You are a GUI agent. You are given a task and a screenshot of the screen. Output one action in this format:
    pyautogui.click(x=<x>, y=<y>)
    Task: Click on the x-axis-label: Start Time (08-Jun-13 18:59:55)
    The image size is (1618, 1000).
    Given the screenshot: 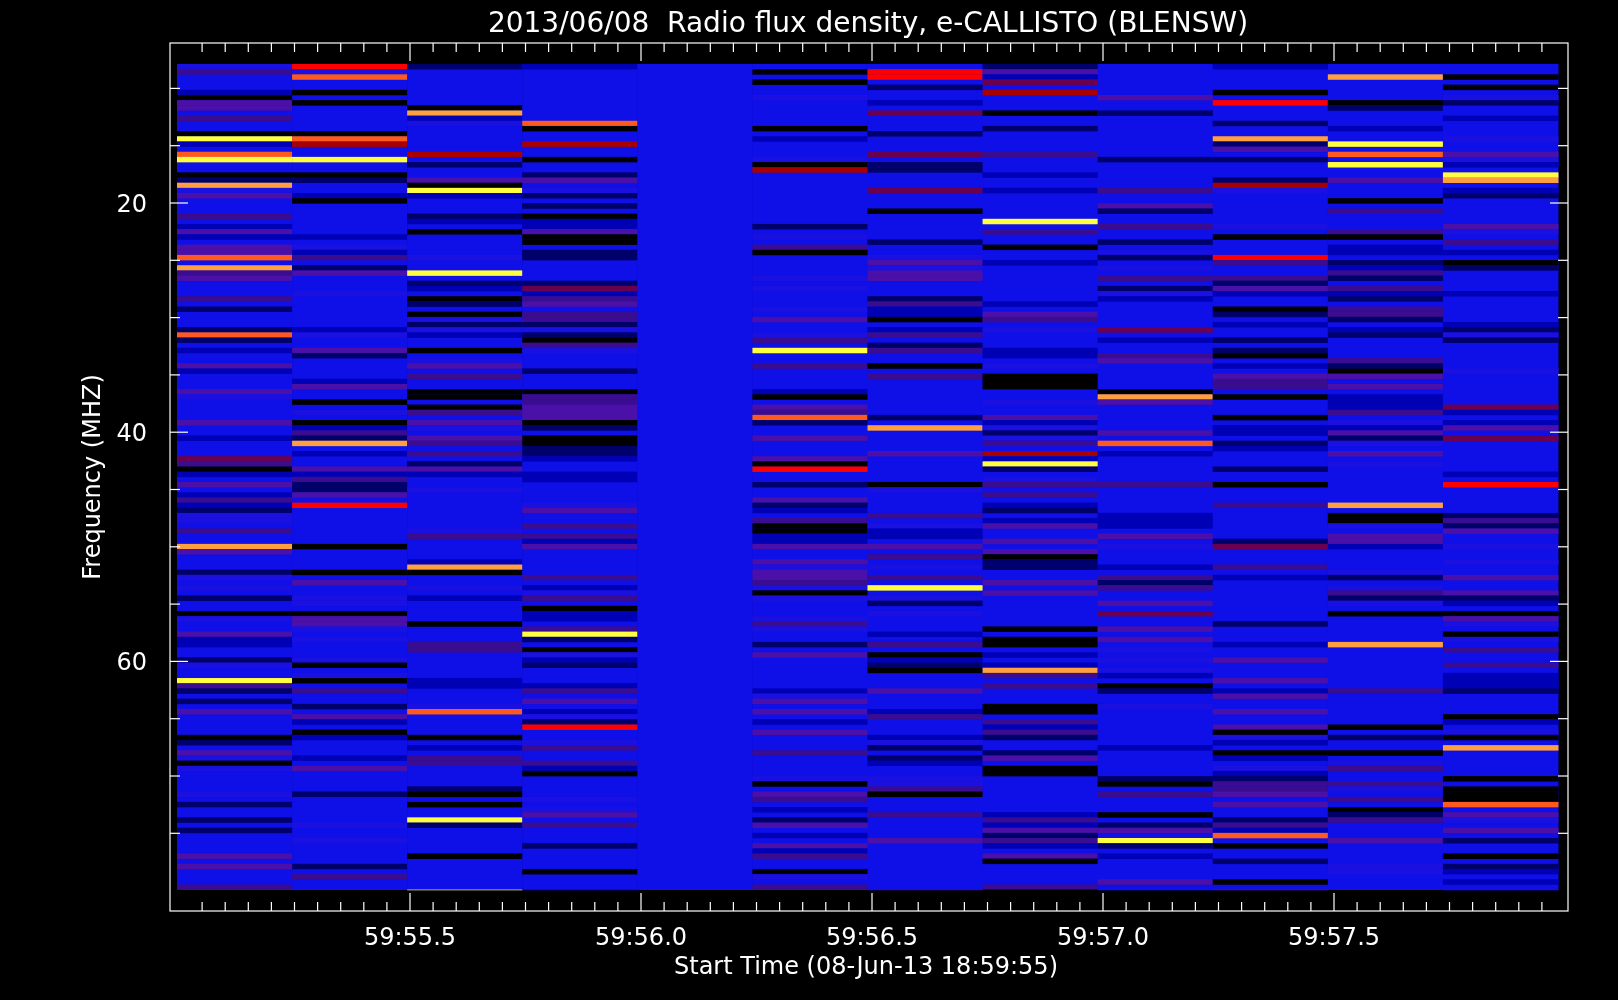 What is the action you would take?
    pyautogui.click(x=866, y=966)
    